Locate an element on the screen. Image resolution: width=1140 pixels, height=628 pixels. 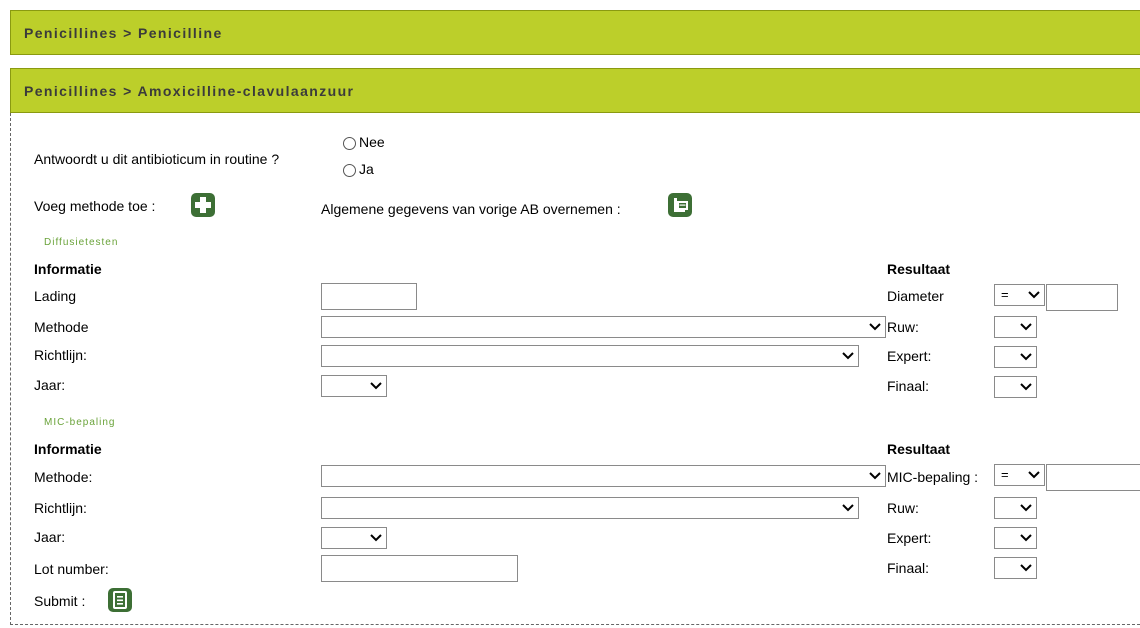
mic-methode-label: Methode: is located at coordinates (63, 477).